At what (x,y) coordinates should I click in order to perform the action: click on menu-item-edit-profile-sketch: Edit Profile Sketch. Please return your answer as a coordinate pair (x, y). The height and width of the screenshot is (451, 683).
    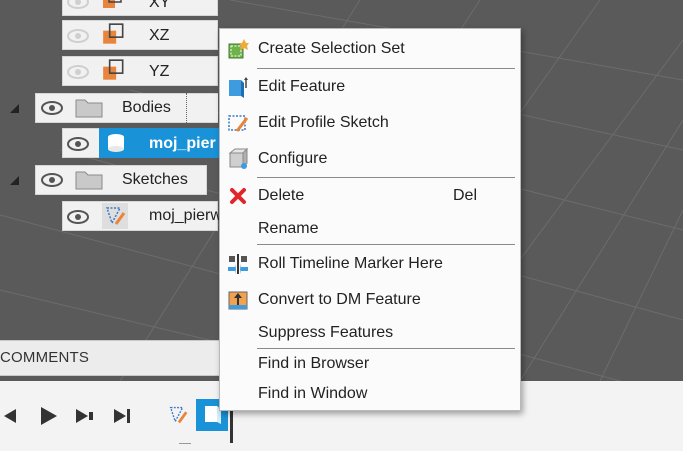
    Looking at the image, I should click on (370, 123).